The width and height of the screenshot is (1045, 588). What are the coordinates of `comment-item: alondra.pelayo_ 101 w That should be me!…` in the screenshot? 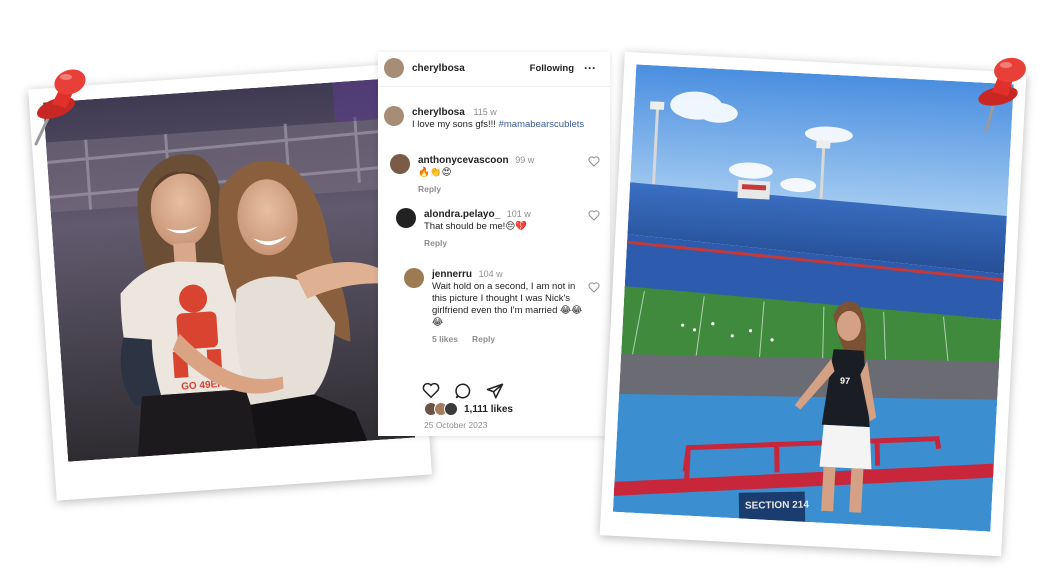 It's located at (494, 228).